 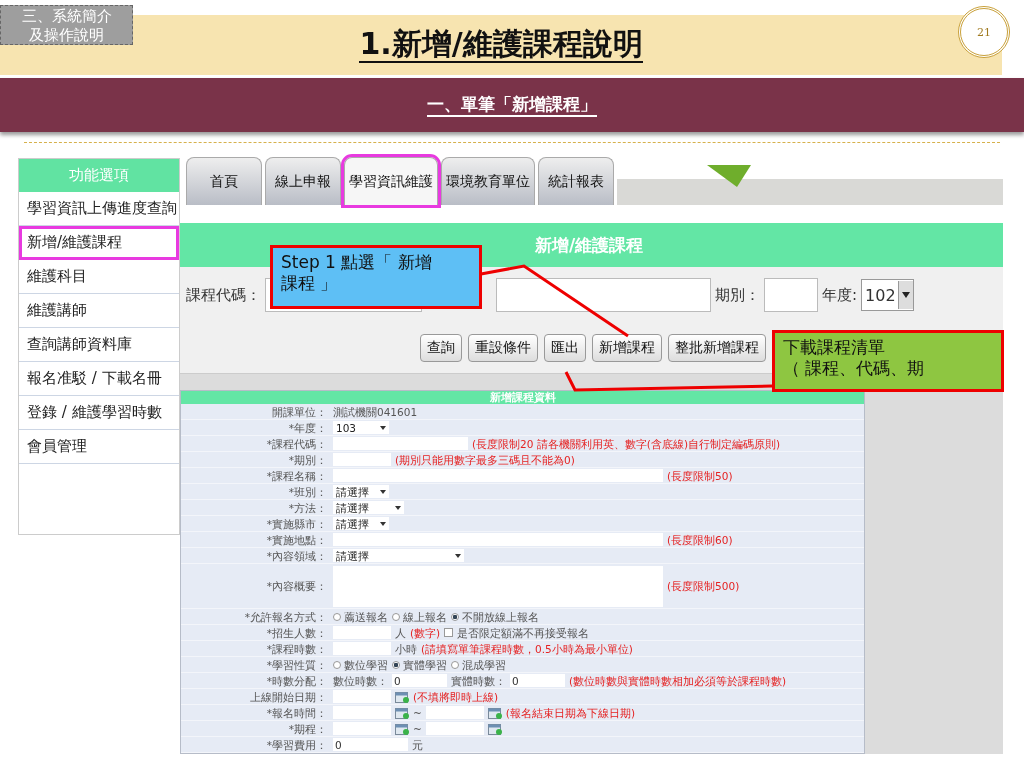 I want to click on checkbox, so click(x=449, y=632).